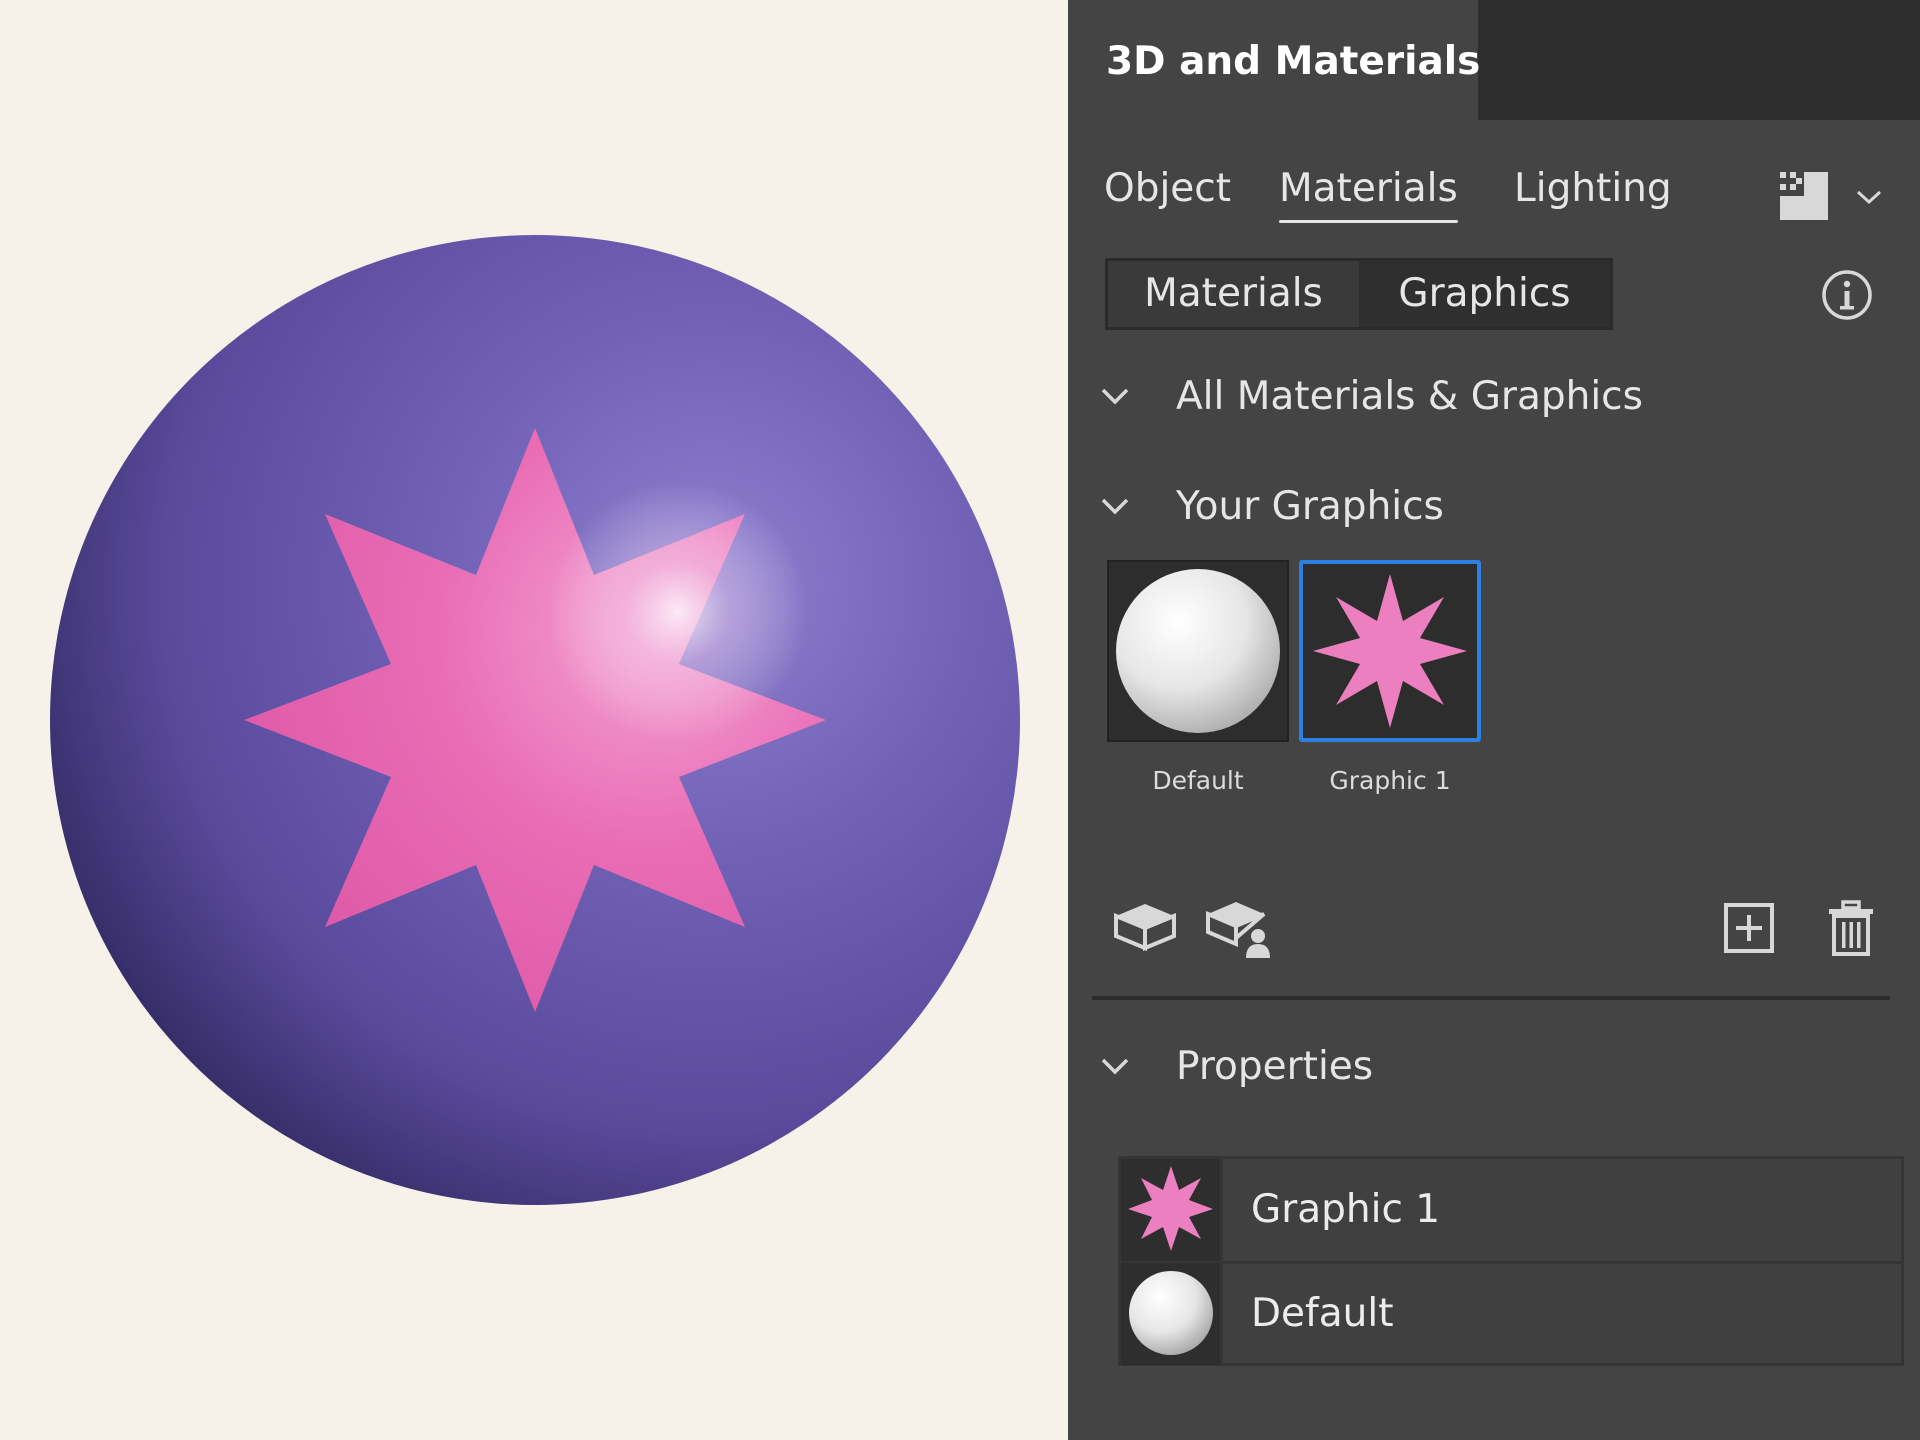 The height and width of the screenshot is (1440, 1920). Describe the element at coordinates (1198, 780) in the screenshot. I see `graphic-label-default: Default` at that location.